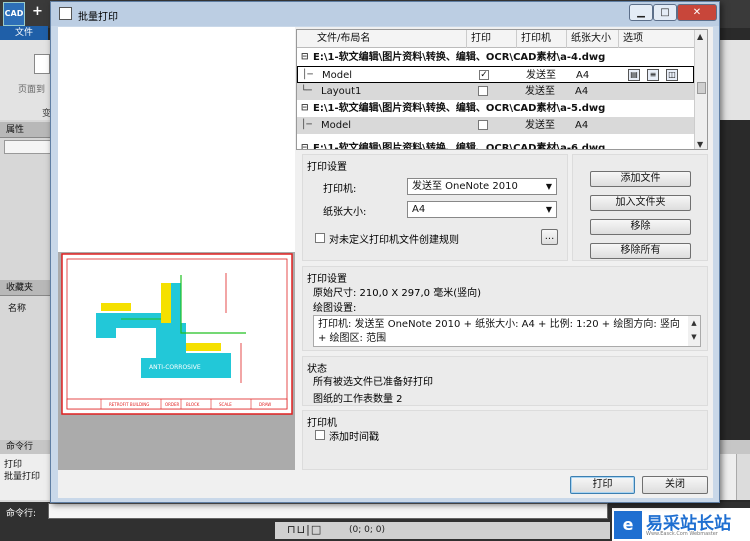 The image size is (750, 541). Describe the element at coordinates (495, 57) in the screenshot. I see `file-group-row: ⊟ E:\1-软文编辑\图片资料\转换、编辑、OCR\CAD素材\a-4.dwg` at that location.